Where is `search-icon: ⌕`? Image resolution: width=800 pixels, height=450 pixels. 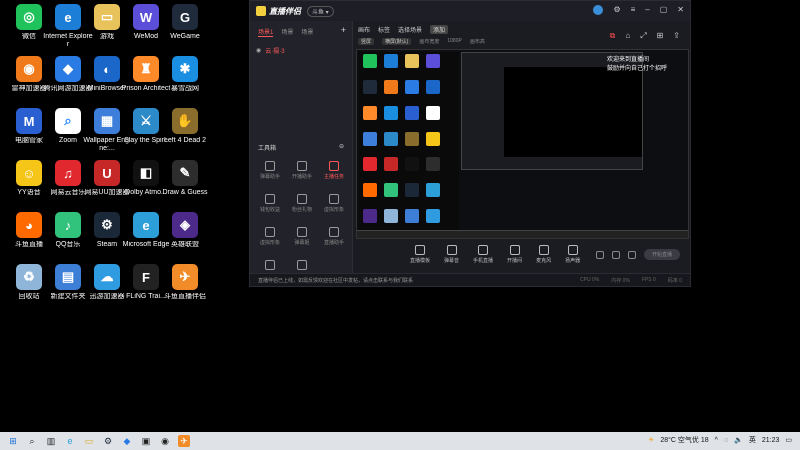
search-icon: ⌕ is located at coordinates (32, 441).